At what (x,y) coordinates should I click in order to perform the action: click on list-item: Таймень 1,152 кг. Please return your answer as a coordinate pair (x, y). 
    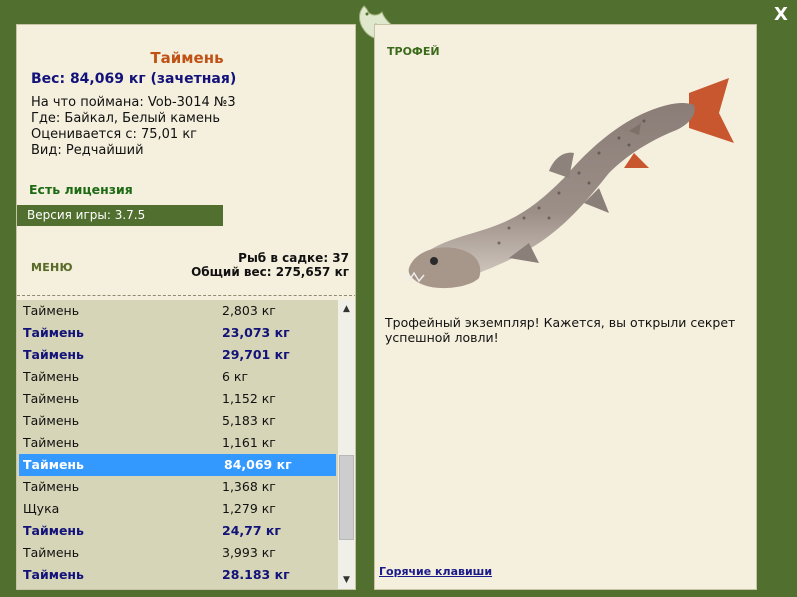
    Looking at the image, I should click on (177, 399).